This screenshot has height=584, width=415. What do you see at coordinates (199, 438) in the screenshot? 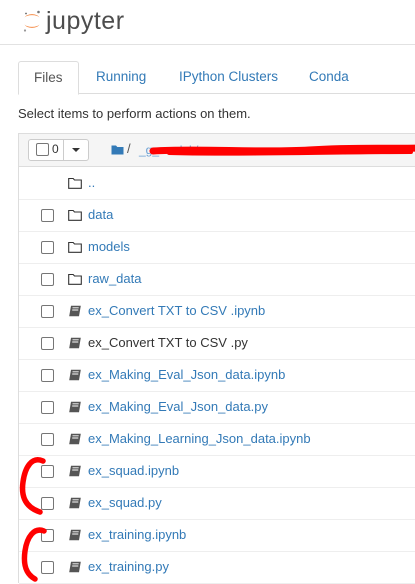
I see `file-name: ex_Making_Learning_Json_data.ipynb` at bounding box center [199, 438].